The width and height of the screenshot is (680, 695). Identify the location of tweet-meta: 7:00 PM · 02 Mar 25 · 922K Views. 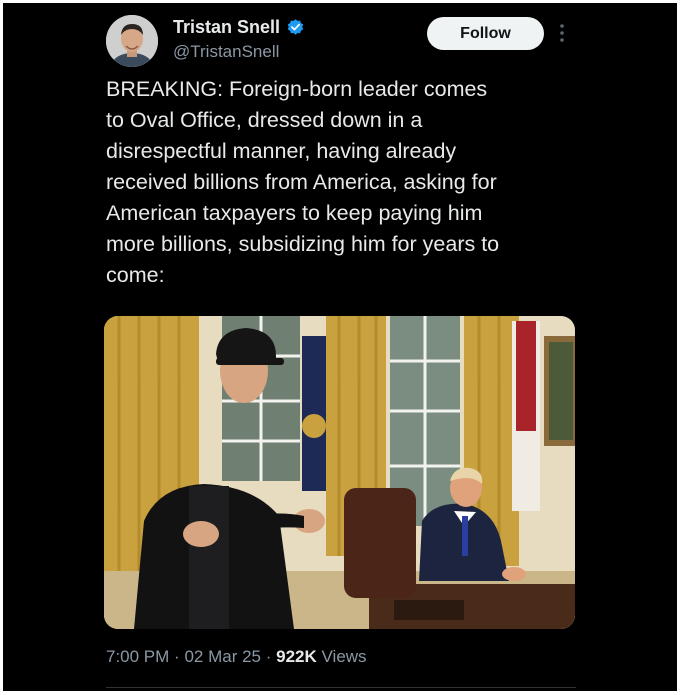
(236, 657).